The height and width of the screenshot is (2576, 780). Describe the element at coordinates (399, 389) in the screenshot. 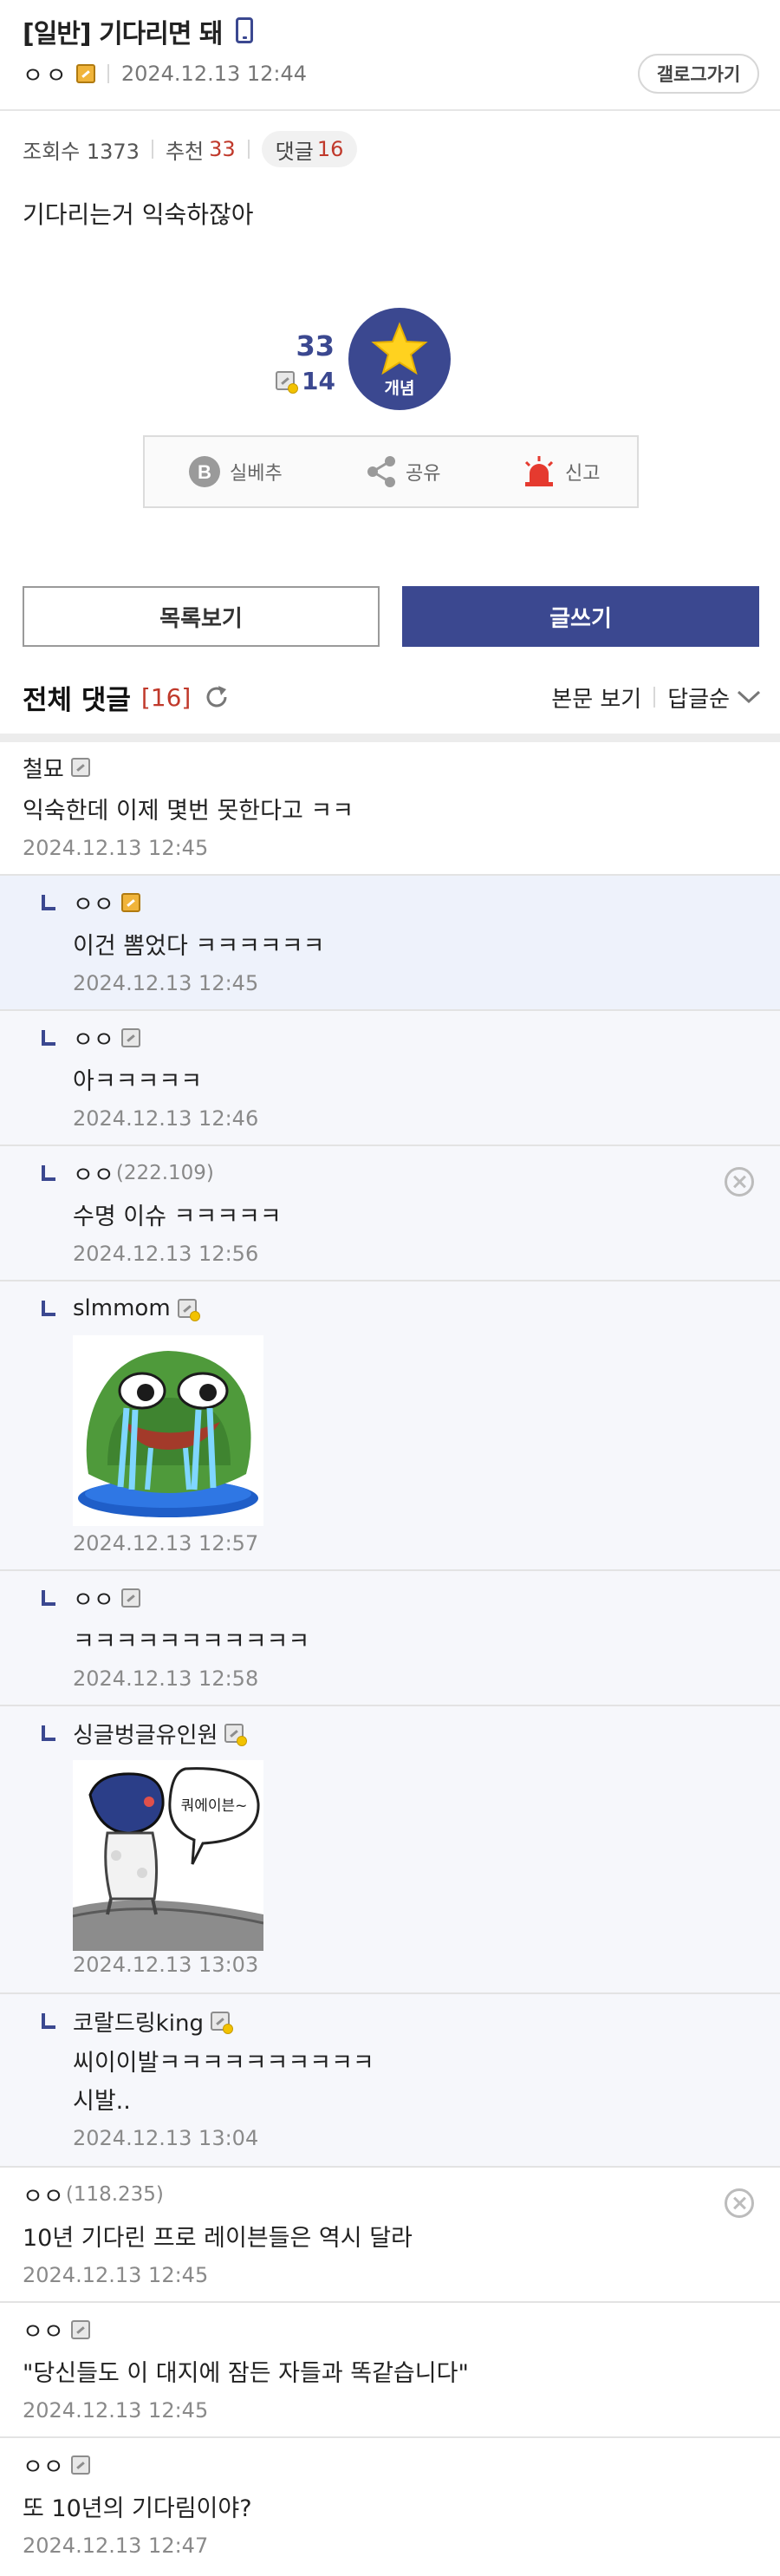

I see `concept-label: 개념` at that location.